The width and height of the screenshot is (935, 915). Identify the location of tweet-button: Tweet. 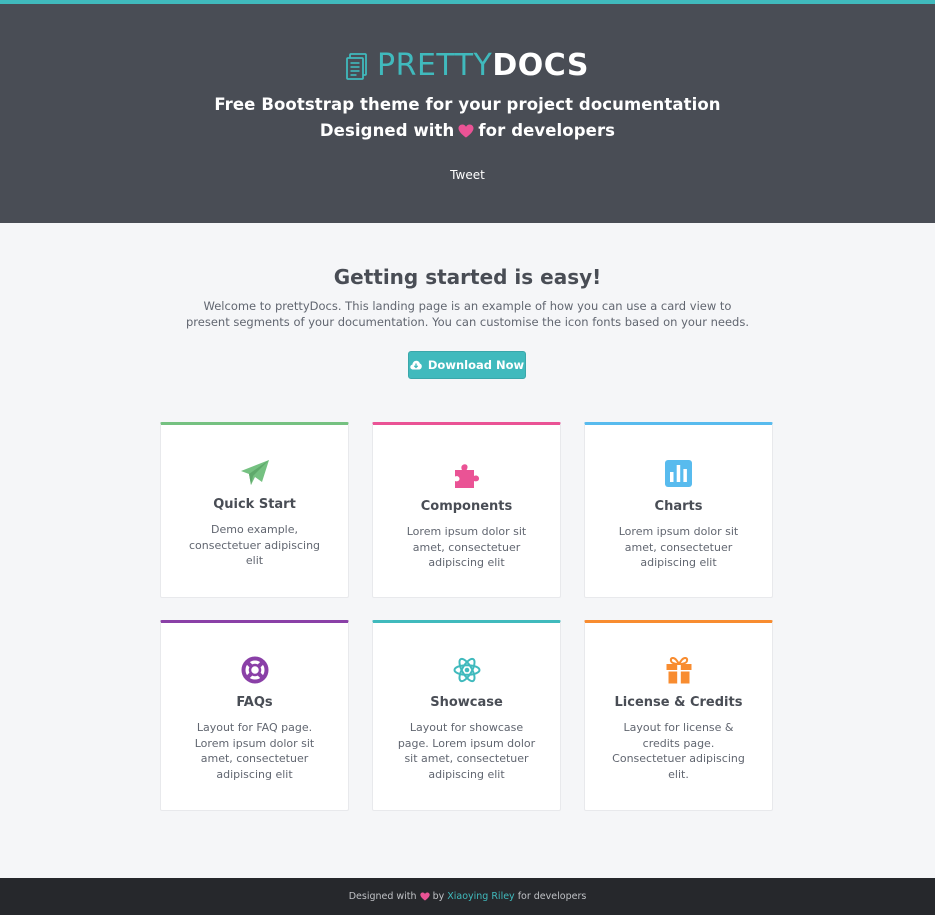
(467, 175).